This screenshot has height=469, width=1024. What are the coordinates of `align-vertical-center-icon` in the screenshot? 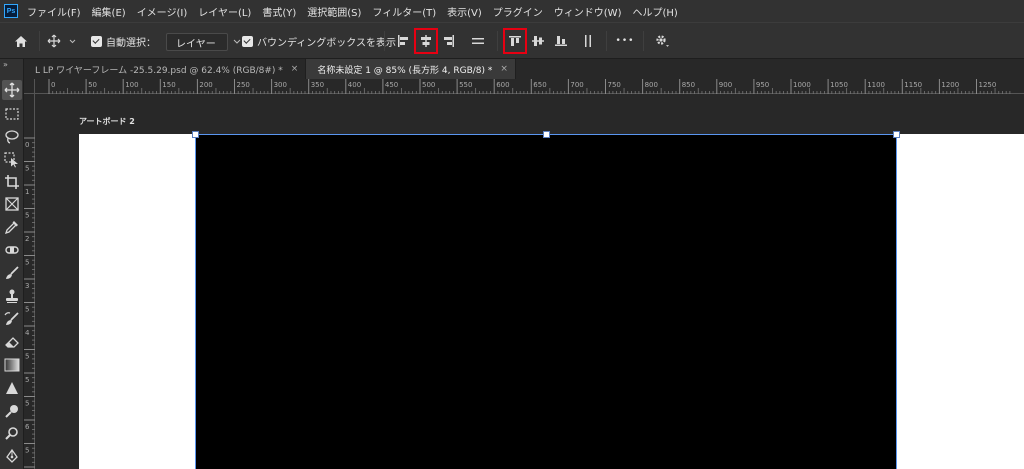 It's located at (538, 41).